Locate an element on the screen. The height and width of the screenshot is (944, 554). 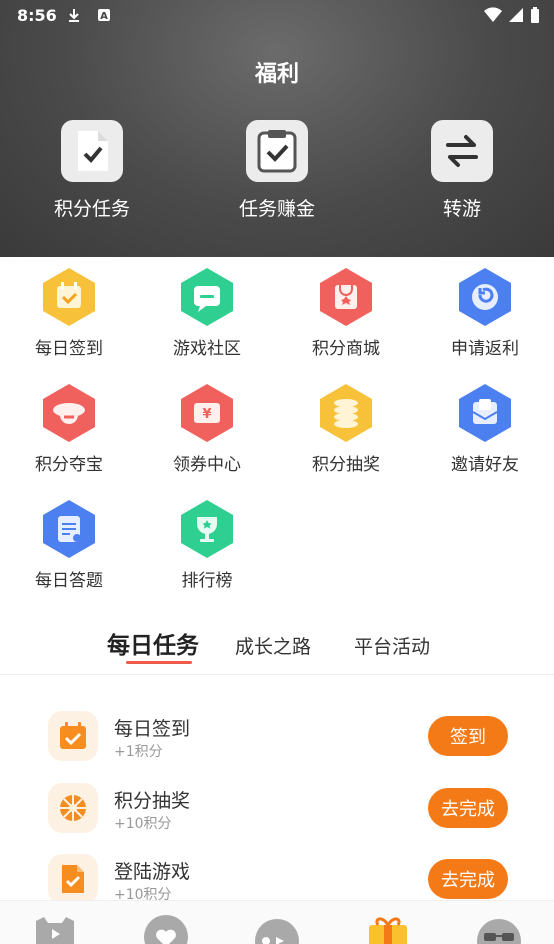
clipboard-check-icon is located at coordinates (277, 151).